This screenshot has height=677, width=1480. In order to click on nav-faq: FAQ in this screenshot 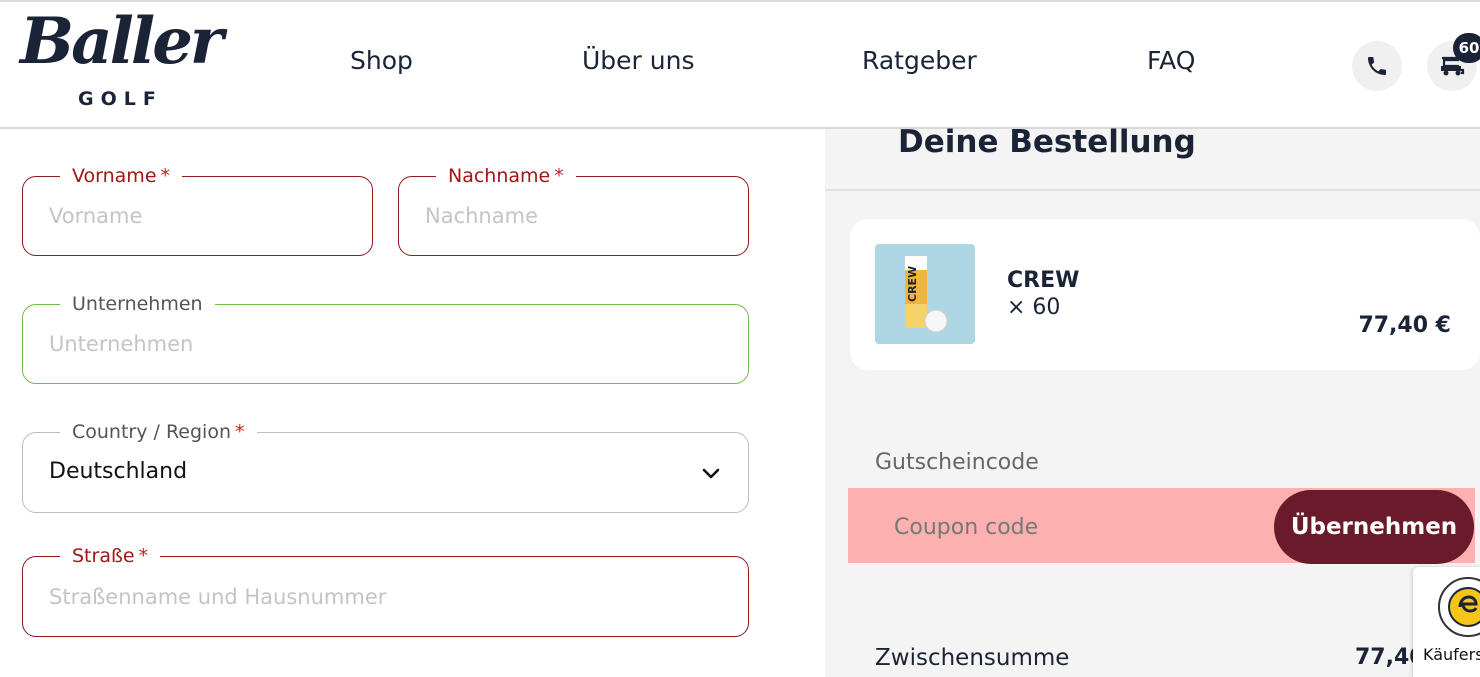, I will do `click(1171, 60)`.